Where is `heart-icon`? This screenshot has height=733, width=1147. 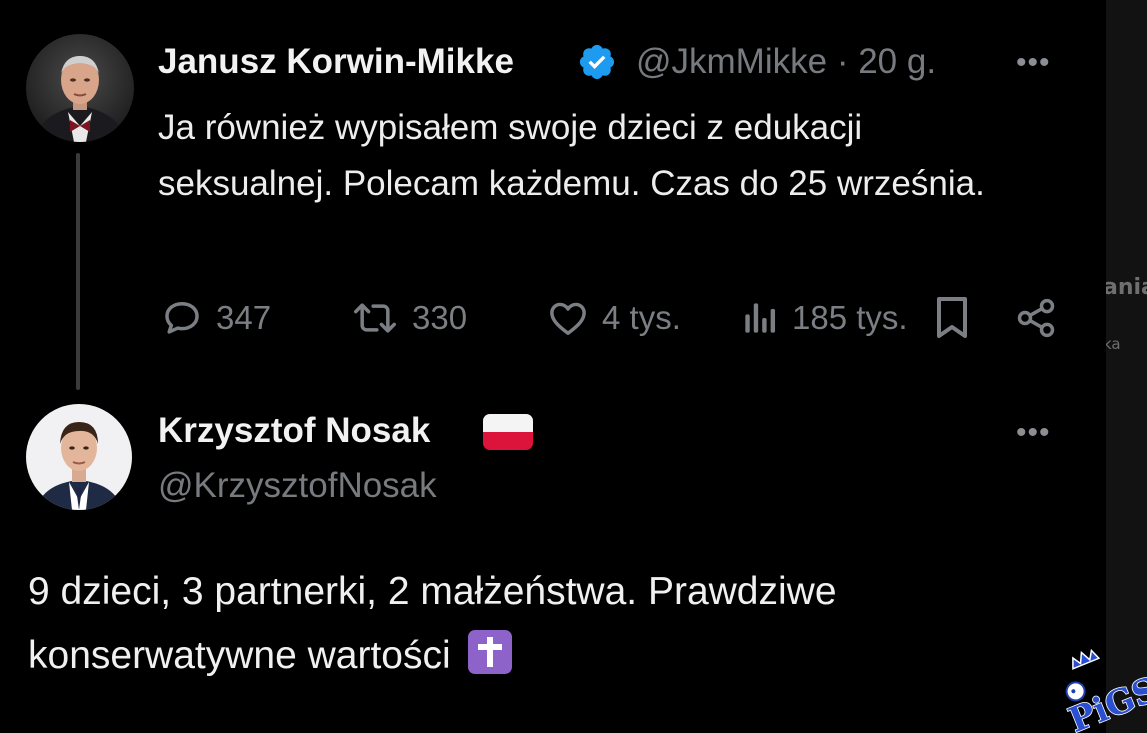 heart-icon is located at coordinates (568, 318).